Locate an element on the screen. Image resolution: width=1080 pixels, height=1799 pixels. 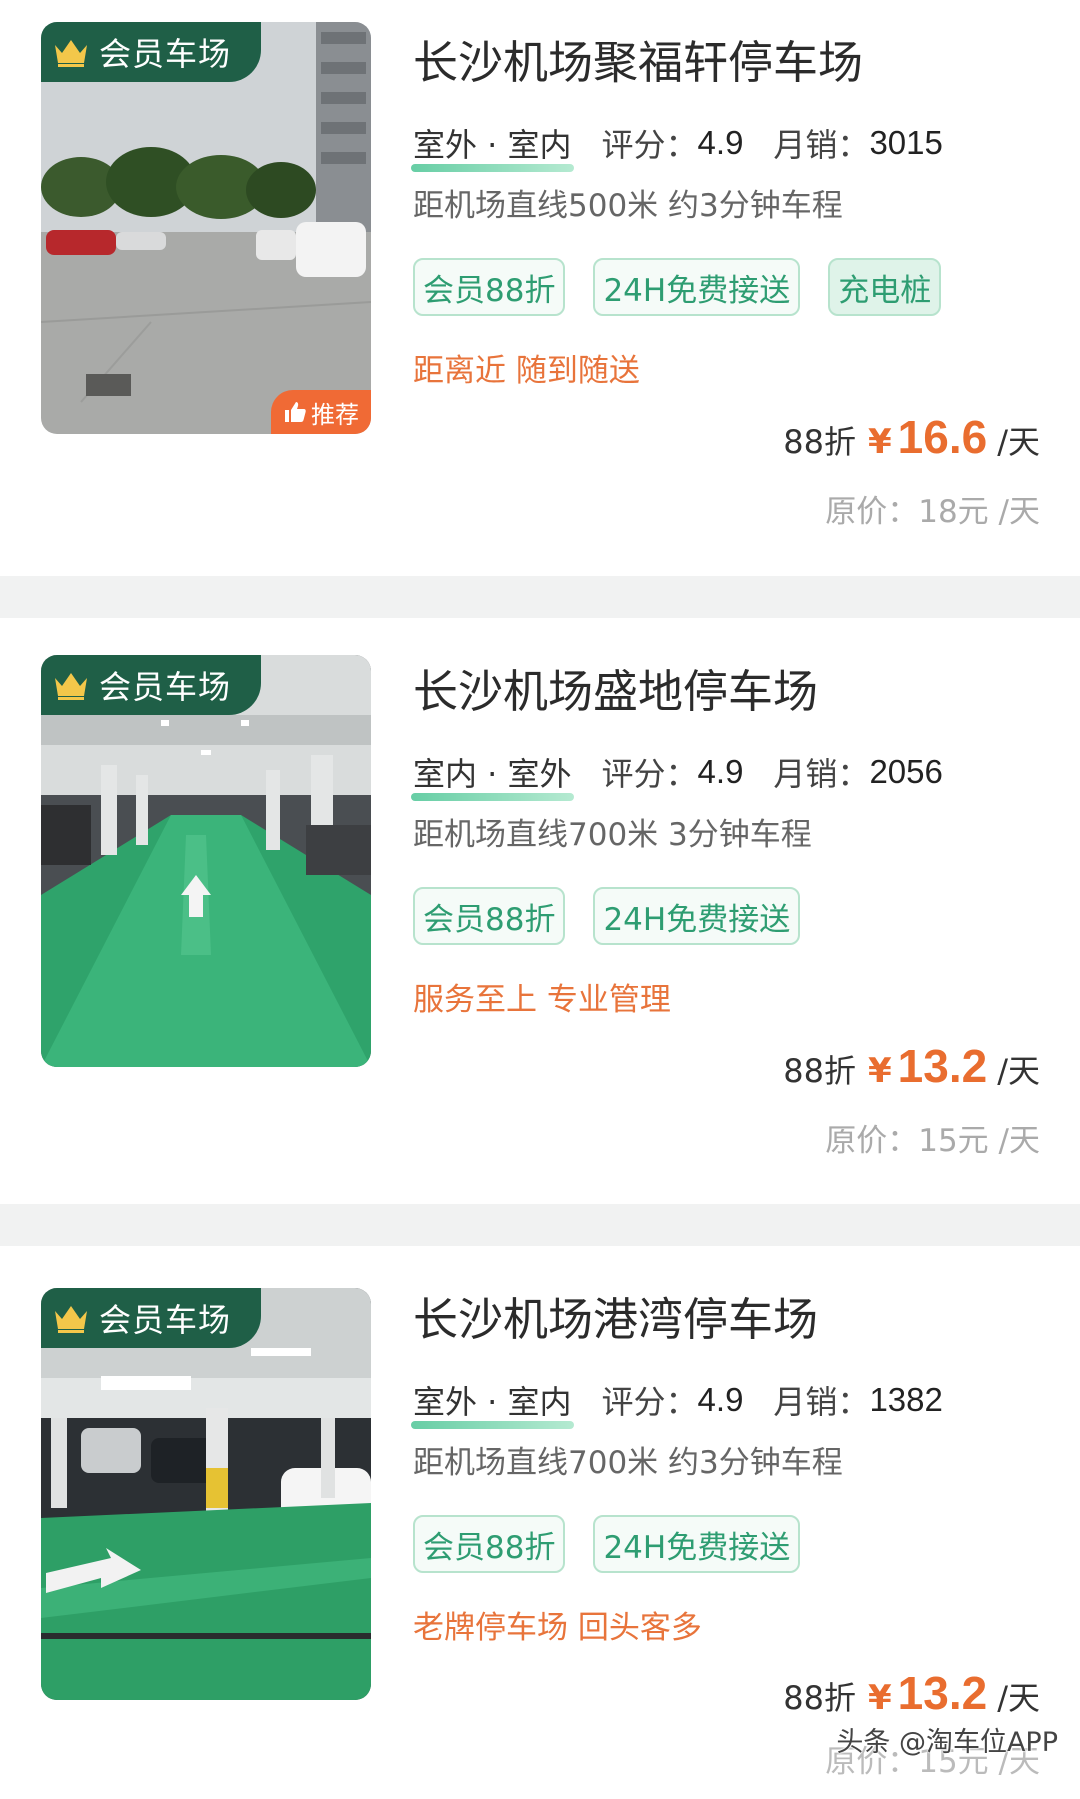
distance-text: 距机场直线500米 约3分钟车程 is located at coordinates (628, 206).